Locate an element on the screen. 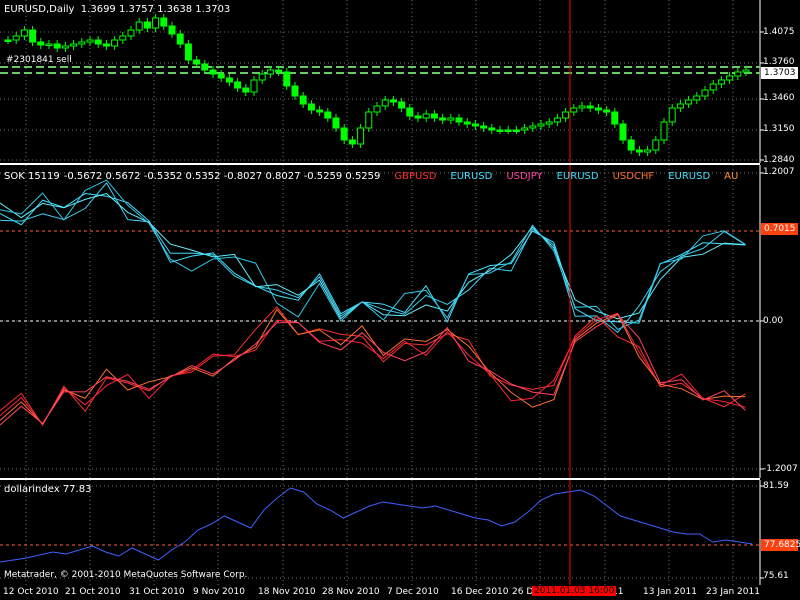 The height and width of the screenshot is (600, 800). legend-item: GBPUSD is located at coordinates (415, 176).